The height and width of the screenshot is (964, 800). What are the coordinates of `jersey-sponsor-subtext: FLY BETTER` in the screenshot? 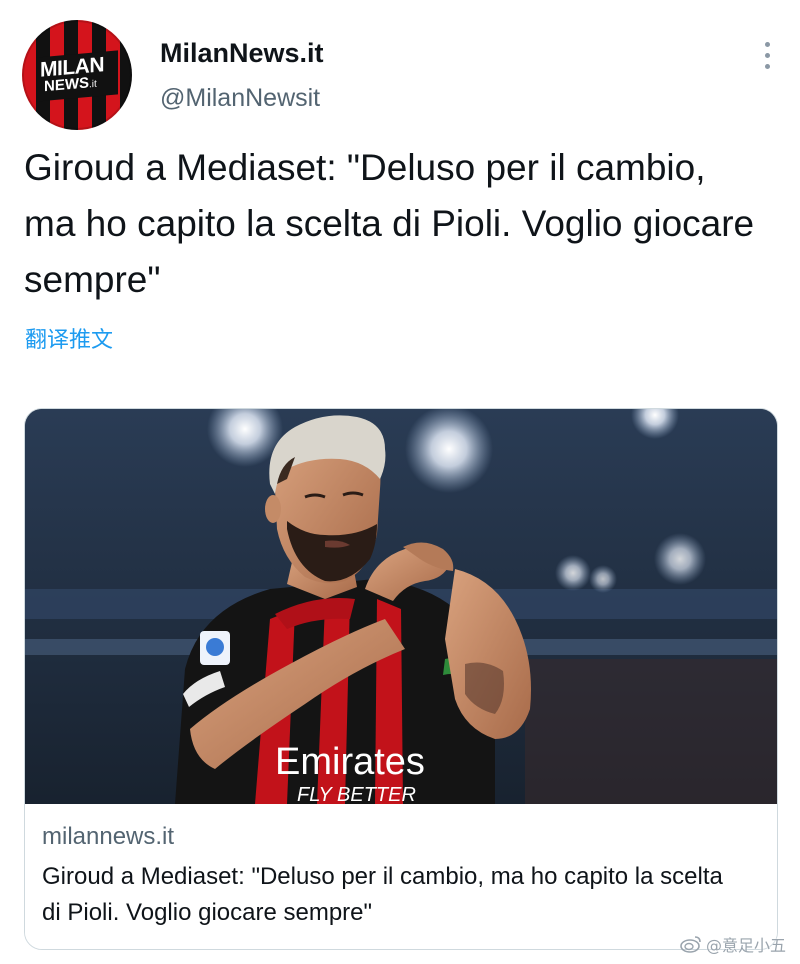 It's located at (356, 794).